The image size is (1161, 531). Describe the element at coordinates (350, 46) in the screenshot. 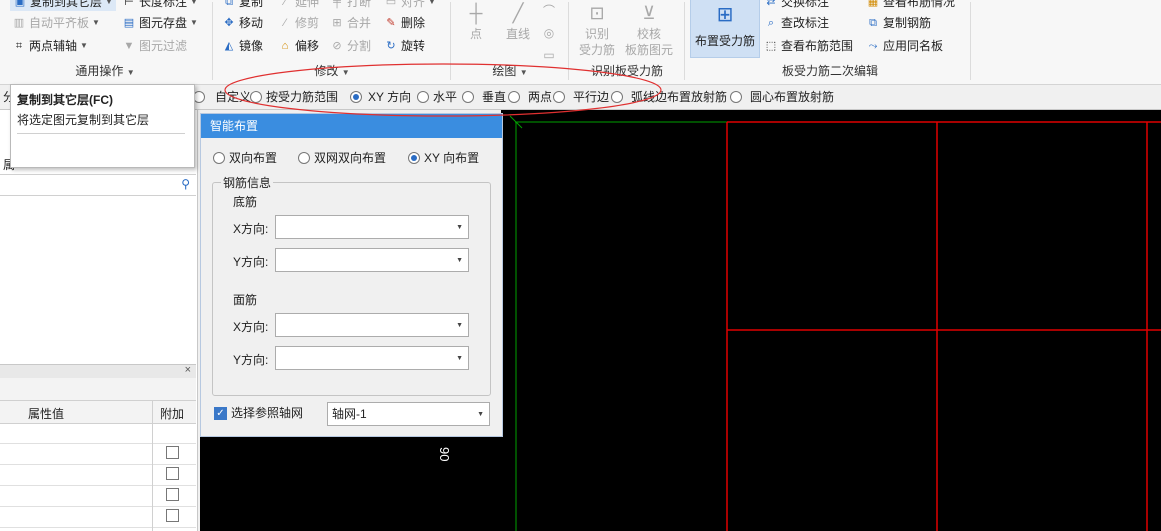

I see `split-button: ⊘ 分割` at that location.